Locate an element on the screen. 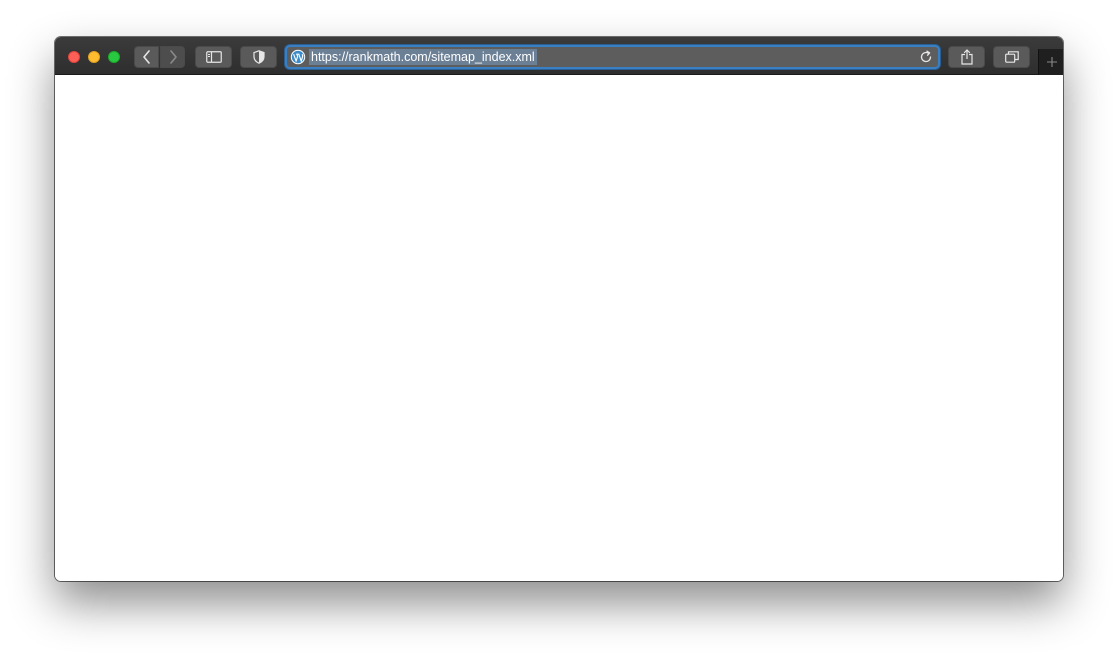 The image size is (1119, 655). share-button is located at coordinates (966, 57).